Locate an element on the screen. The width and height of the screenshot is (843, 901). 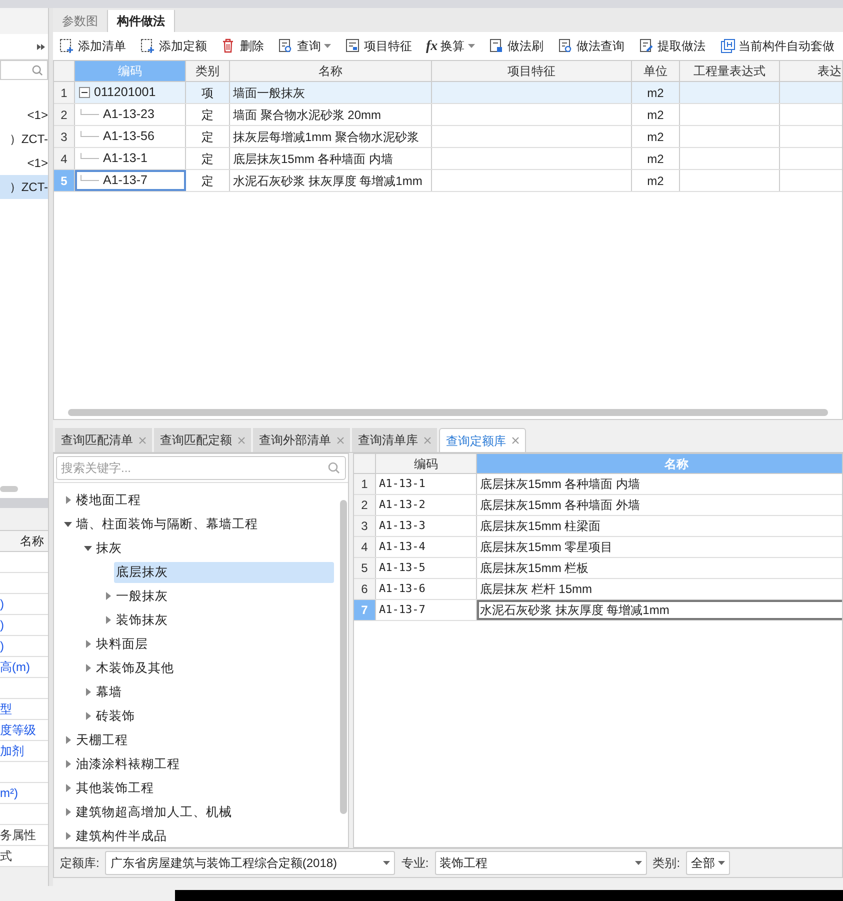
column-header: 工程量表达式 is located at coordinates (730, 71).